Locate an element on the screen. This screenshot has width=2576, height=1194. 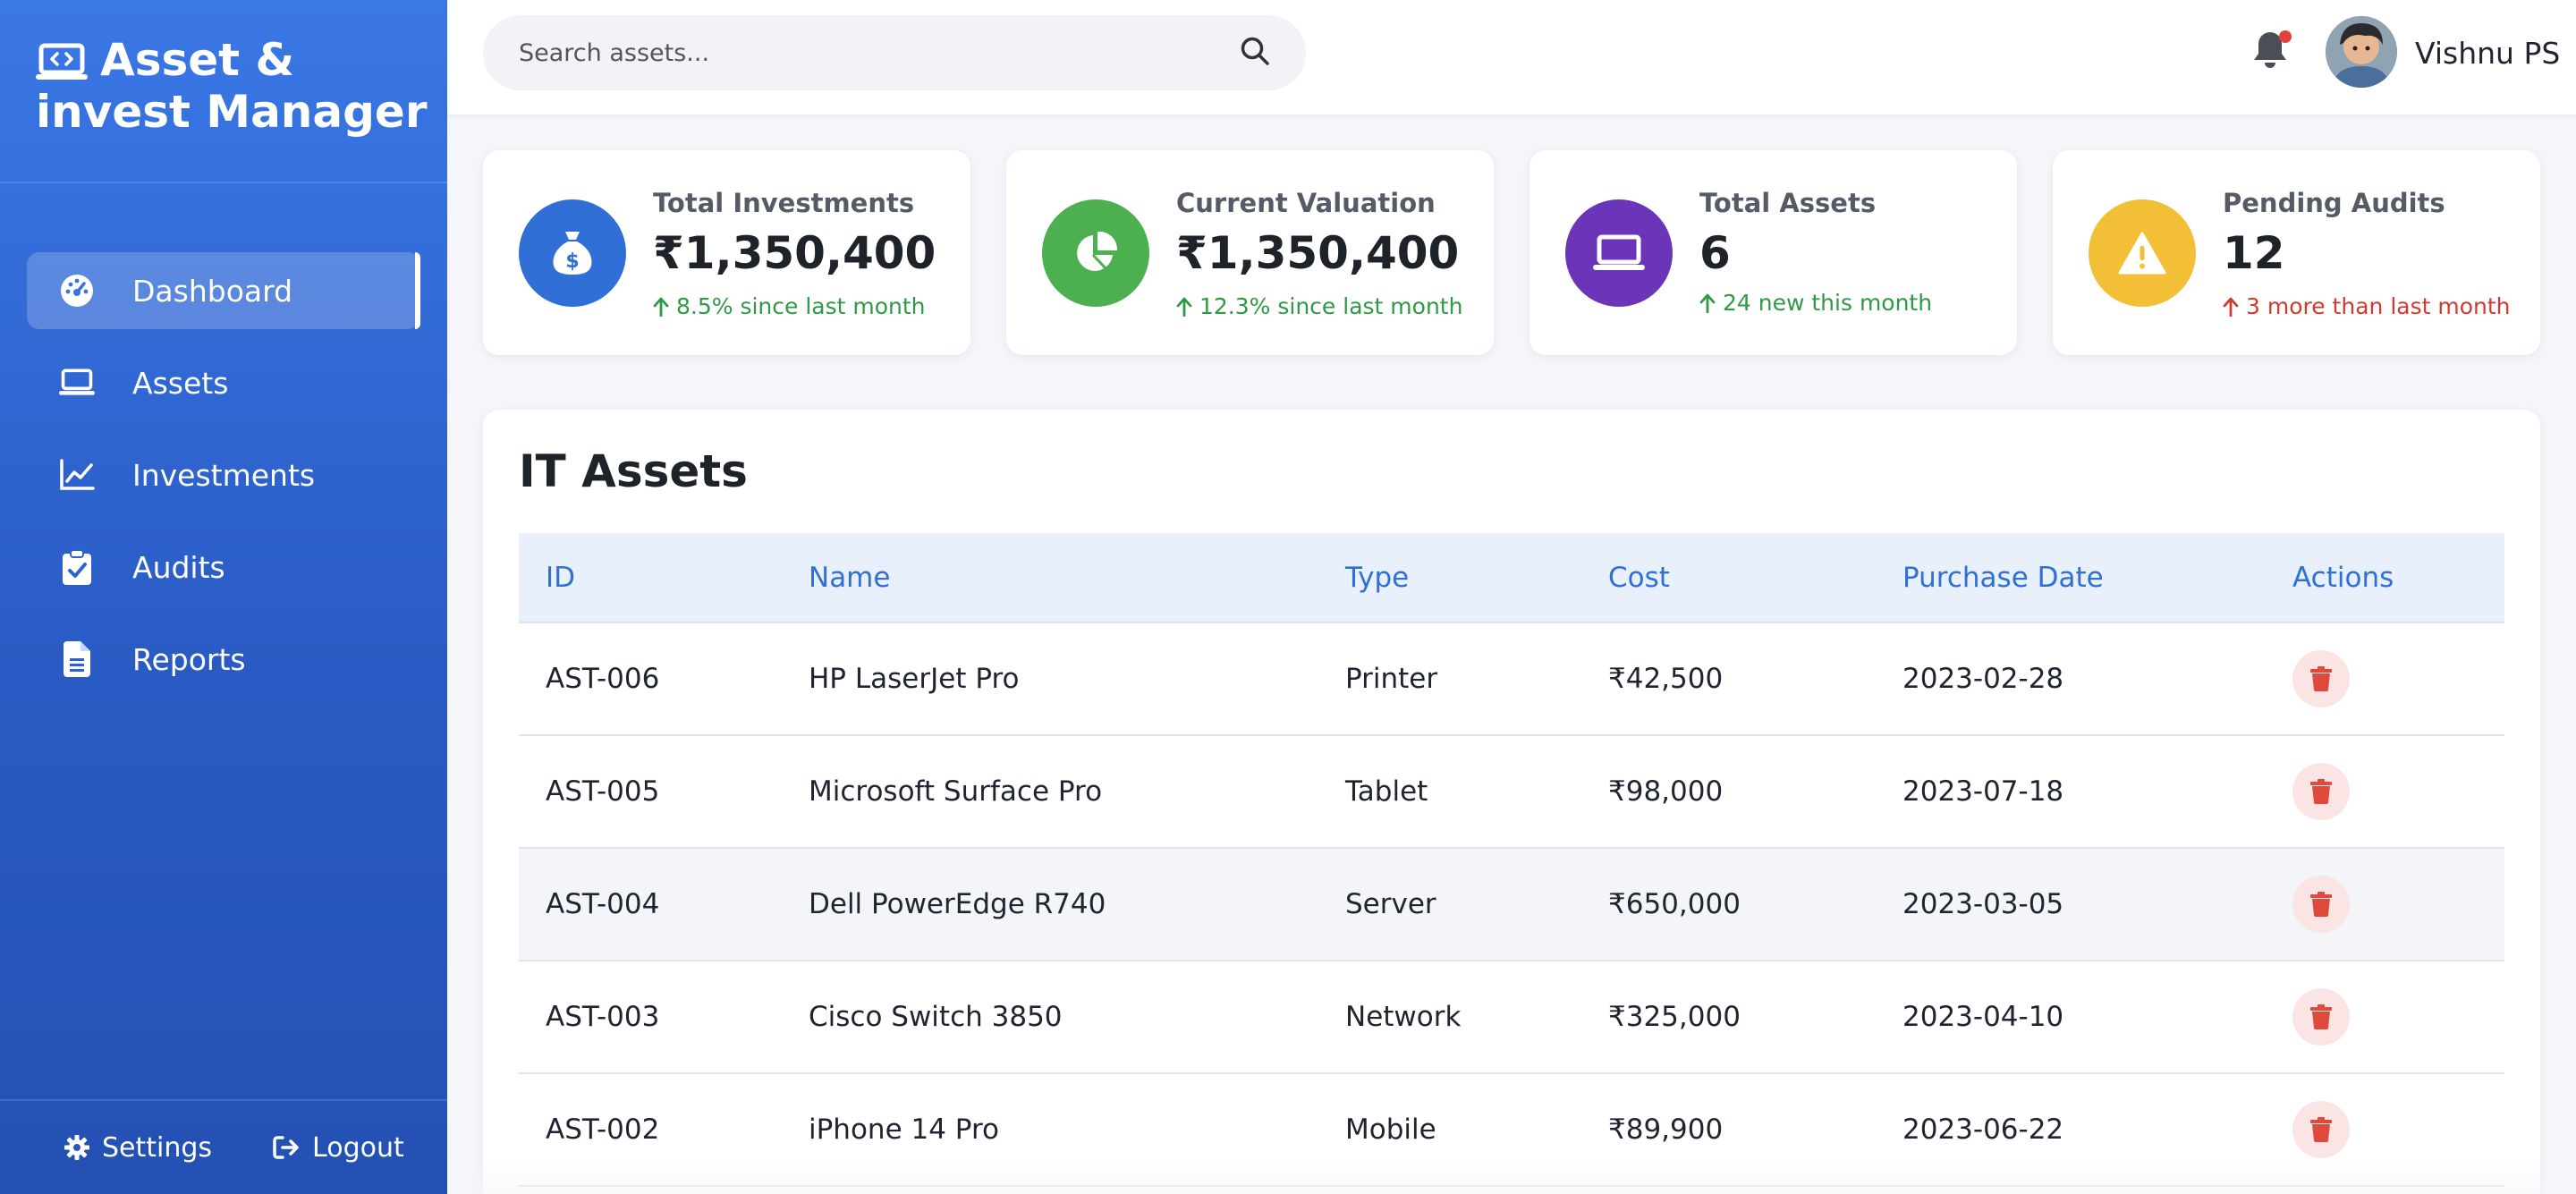
stat-trend: 3 more than last month is located at coordinates (2367, 306).